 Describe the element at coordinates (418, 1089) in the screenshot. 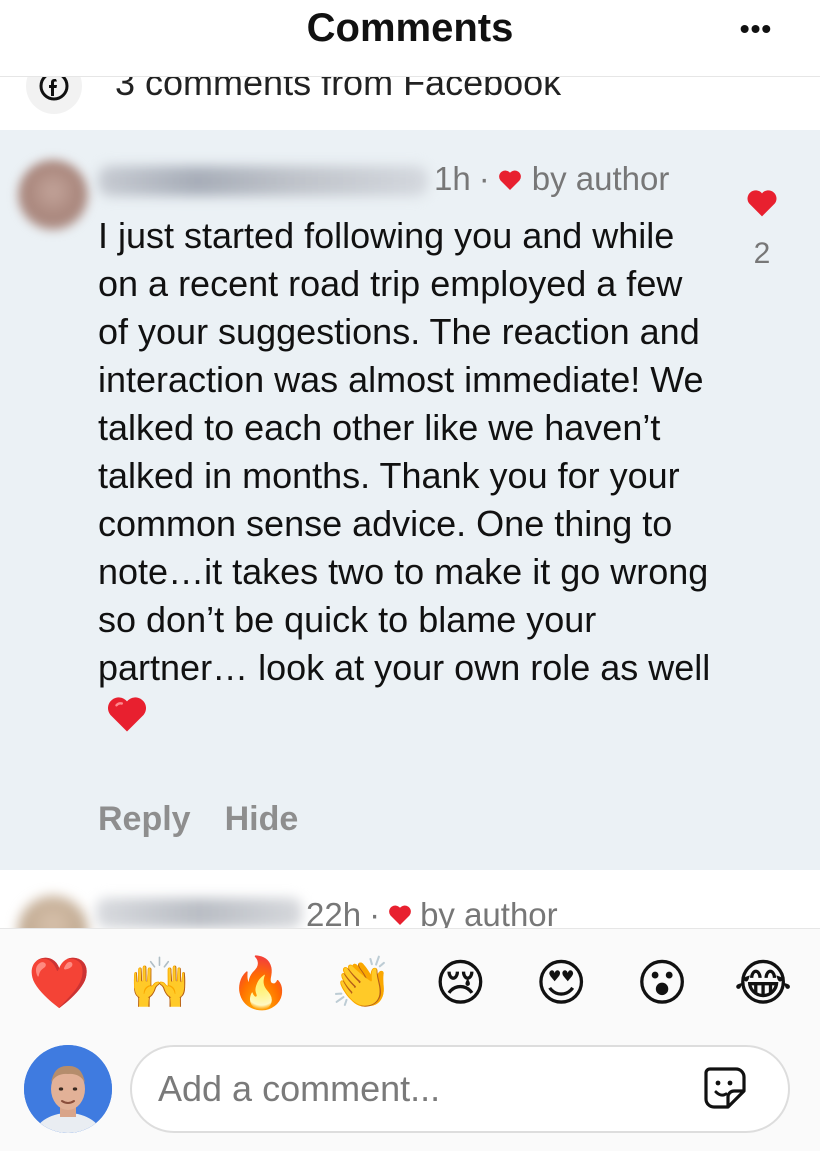

I see `comment-input` at that location.